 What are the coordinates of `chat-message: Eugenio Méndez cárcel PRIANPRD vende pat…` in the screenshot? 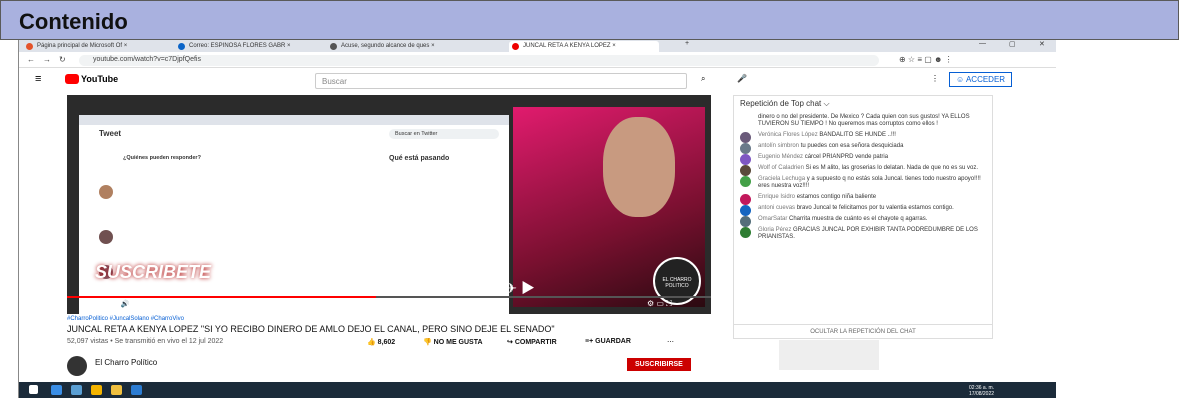 It's located at (863, 158).